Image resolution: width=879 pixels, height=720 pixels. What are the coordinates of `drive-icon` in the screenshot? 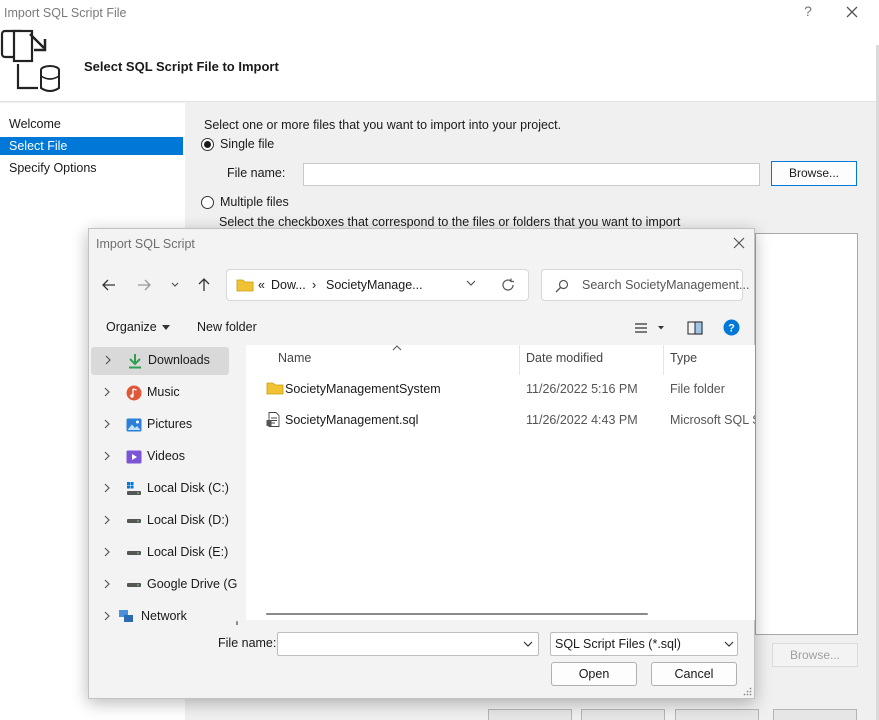 It's located at (134, 521).